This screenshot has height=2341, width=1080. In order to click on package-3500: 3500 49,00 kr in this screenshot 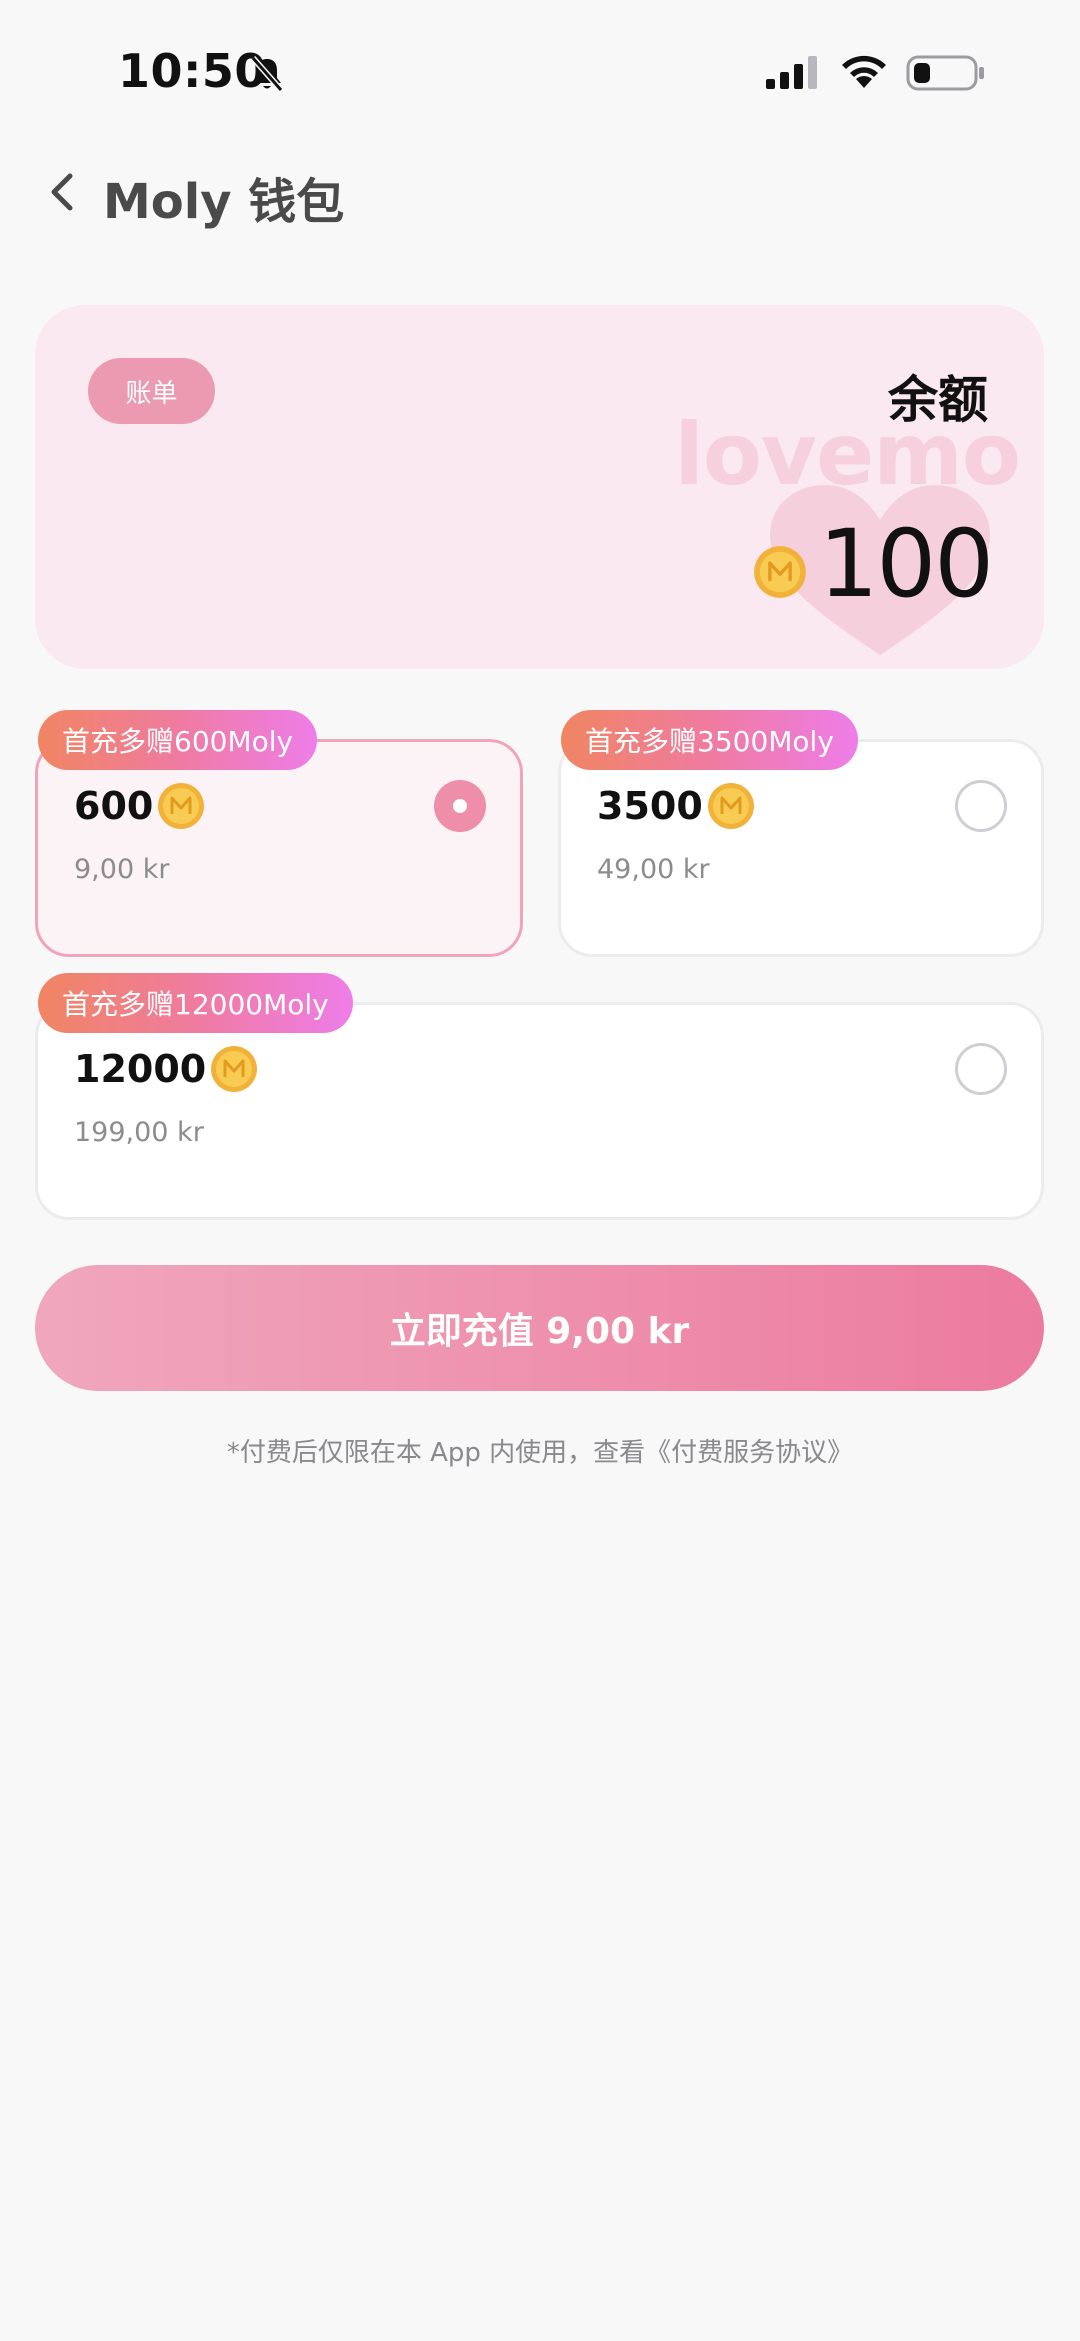, I will do `click(801, 848)`.